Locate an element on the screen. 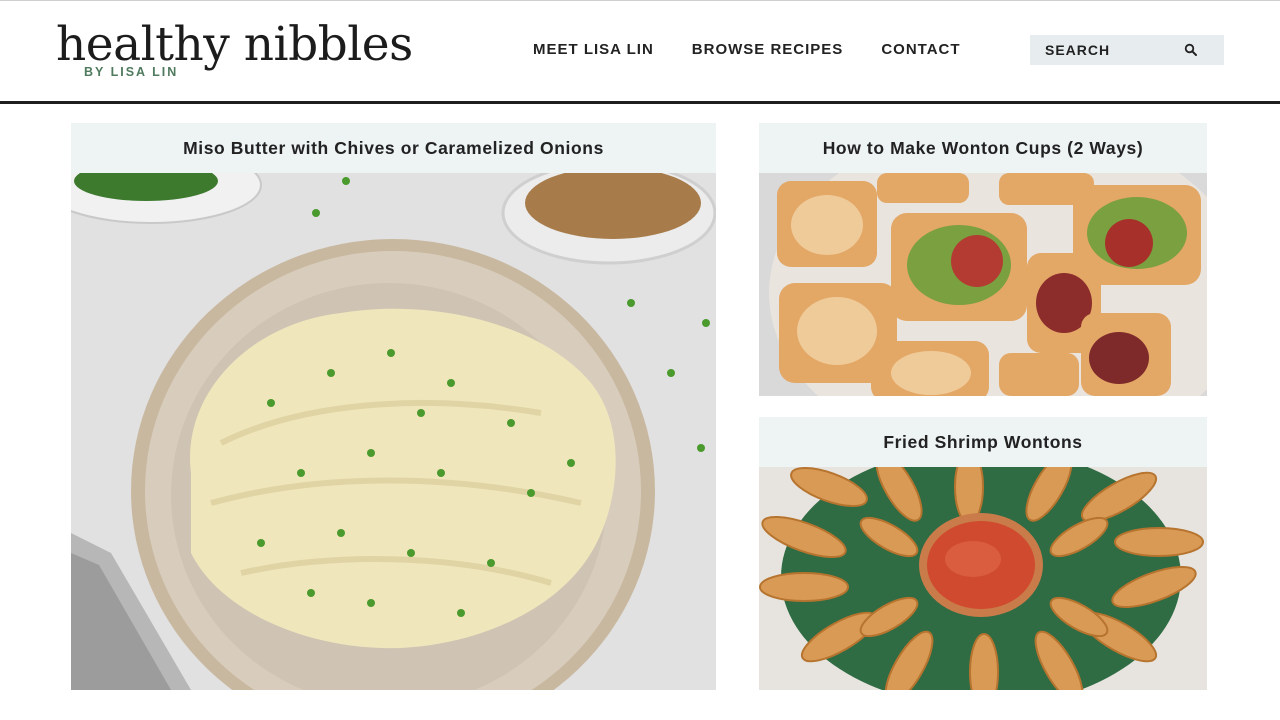  nav-link-meet-lisa-lin: MEET LISA LIN is located at coordinates (593, 50).